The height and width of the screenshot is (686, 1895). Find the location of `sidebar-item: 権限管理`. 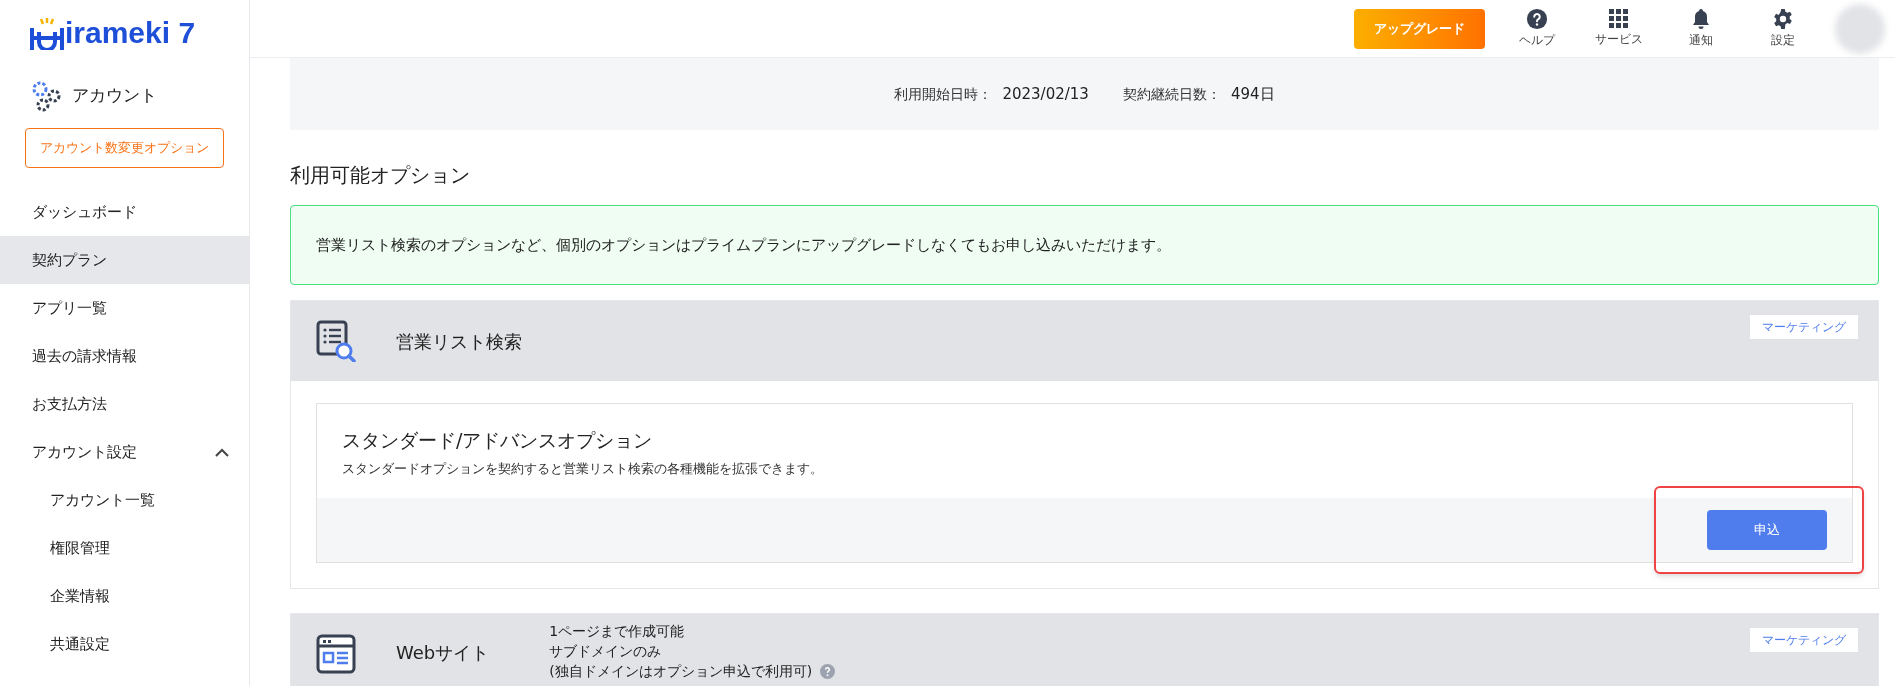

sidebar-item: 権限管理 is located at coordinates (124, 548).